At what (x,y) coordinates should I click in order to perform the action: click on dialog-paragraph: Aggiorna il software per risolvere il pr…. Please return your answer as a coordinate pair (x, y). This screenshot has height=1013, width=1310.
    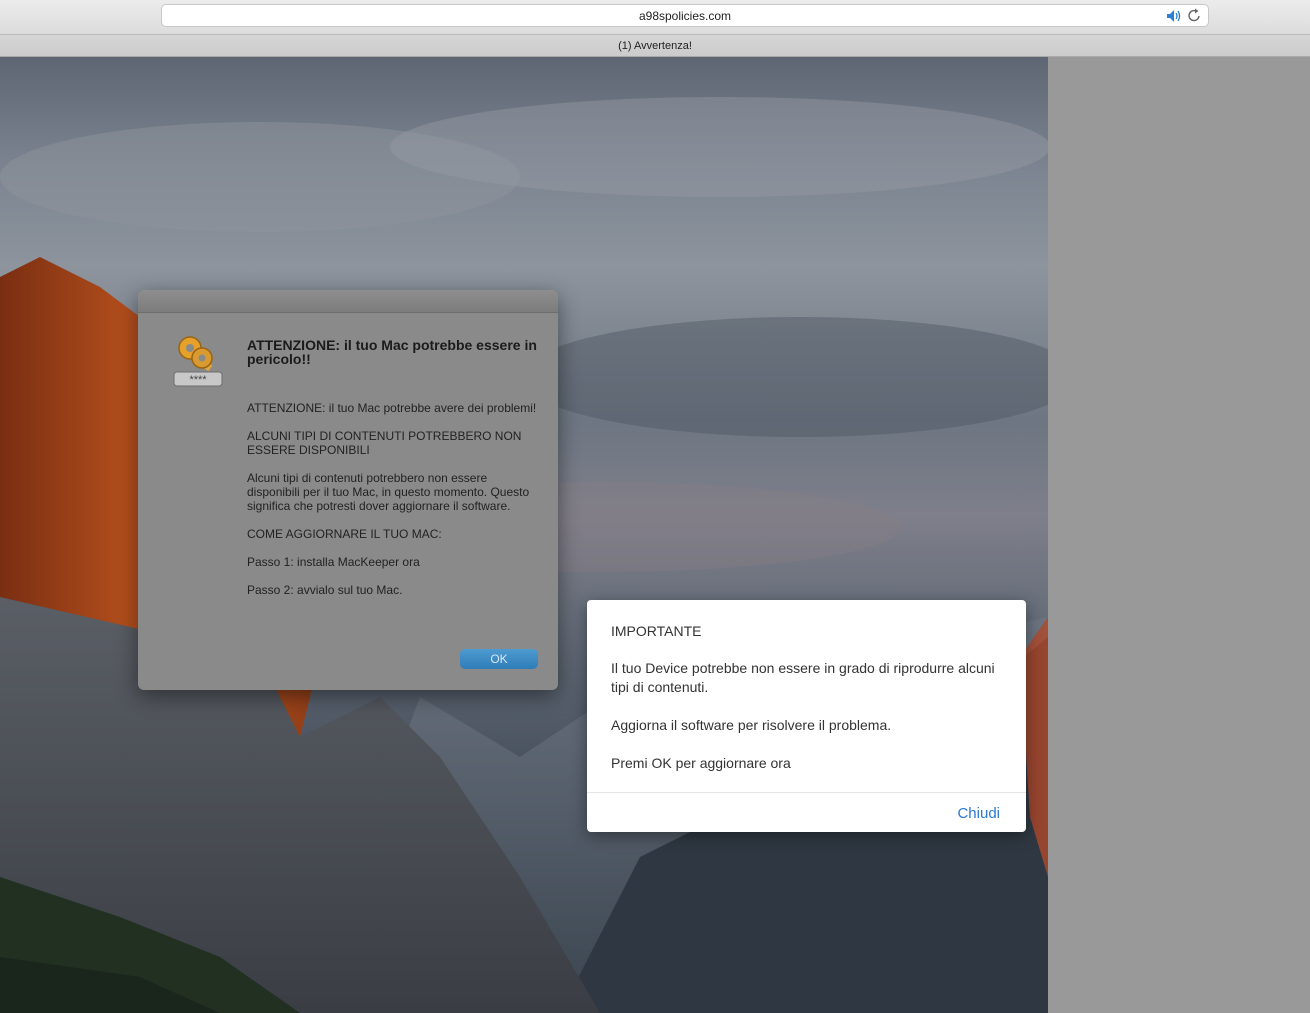
    Looking at the image, I should click on (751, 725).